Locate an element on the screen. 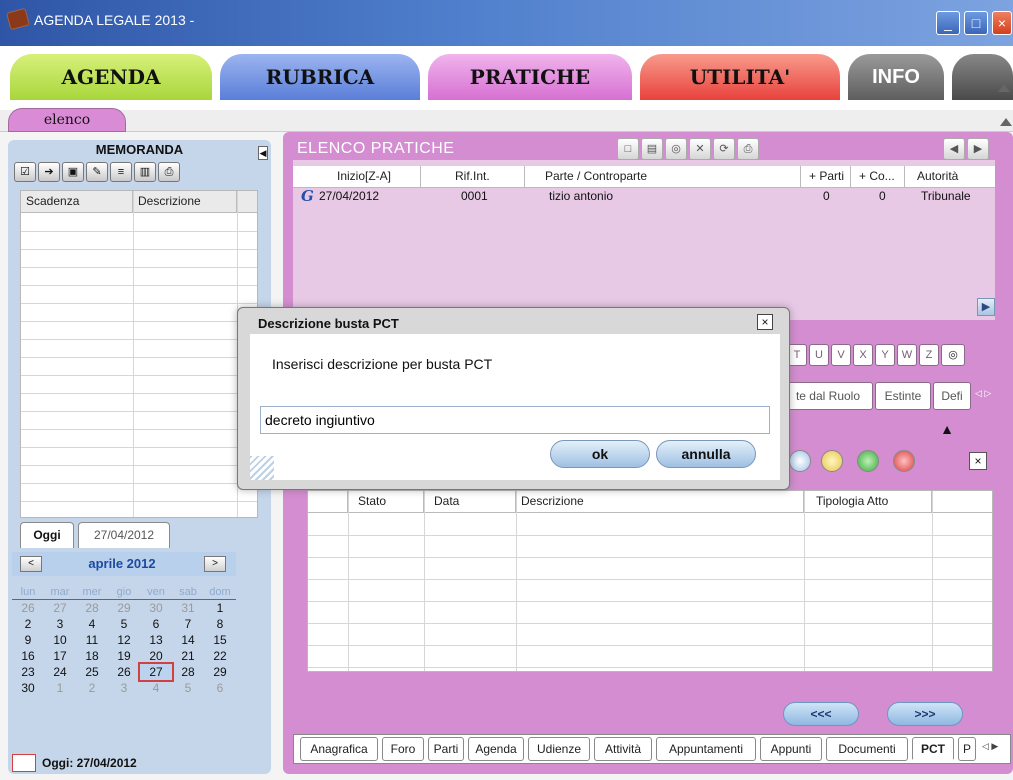  add-icon is located at coordinates (868, 461).